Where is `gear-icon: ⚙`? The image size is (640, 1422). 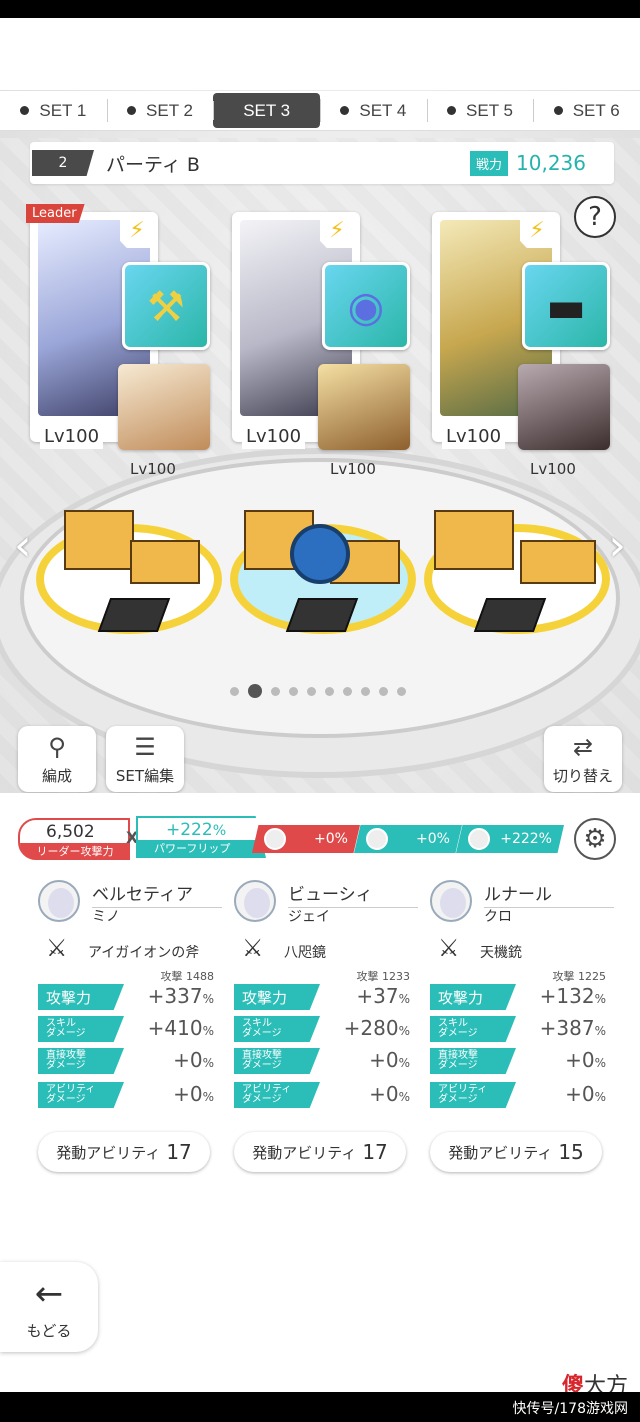 gear-icon: ⚙ is located at coordinates (595, 839).